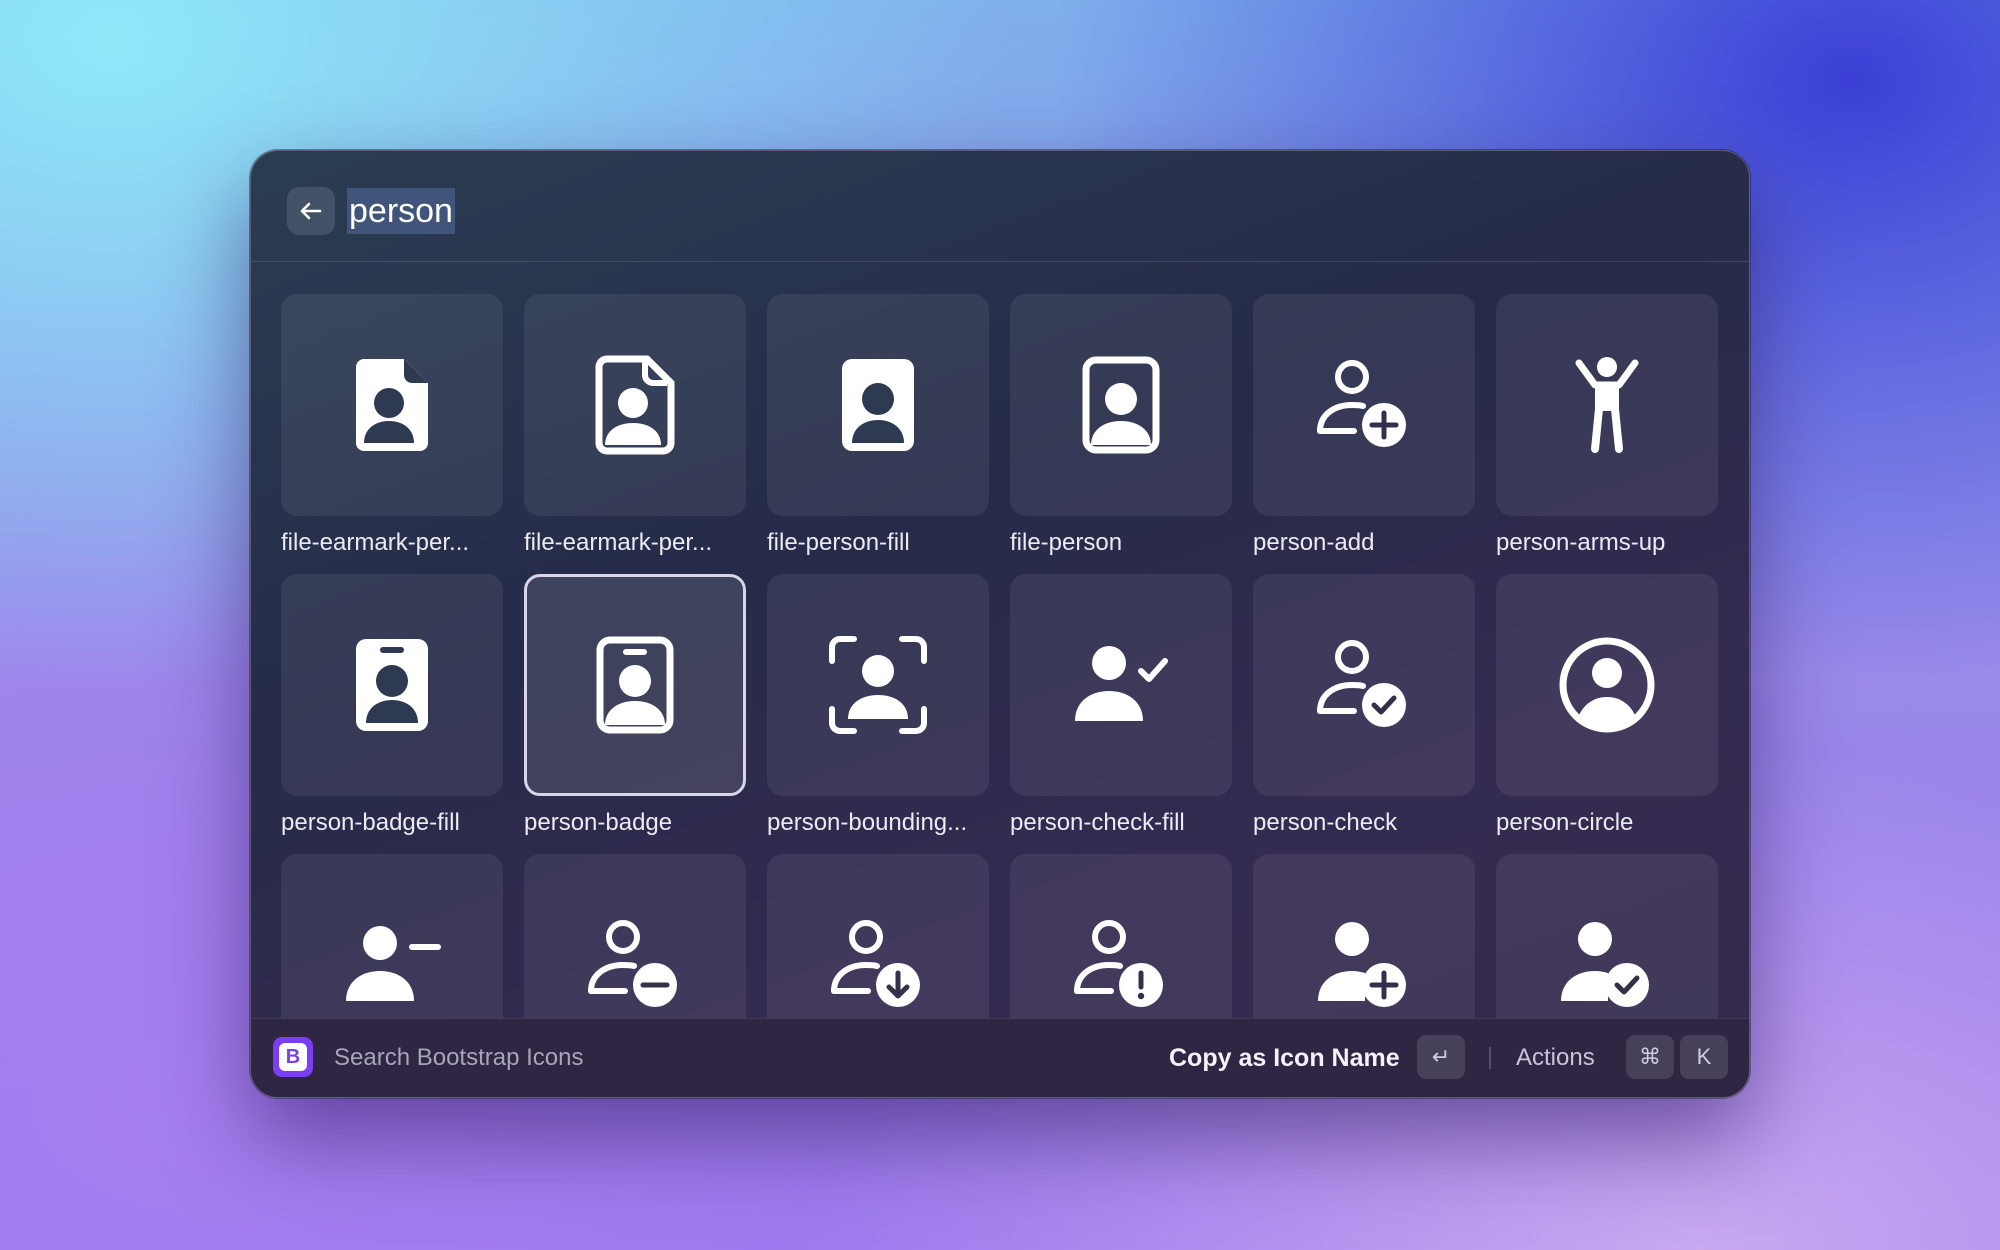 Image resolution: width=2000 pixels, height=1250 pixels. Describe the element at coordinates (632, 963) in the screenshot. I see `person-dash-icon` at that location.